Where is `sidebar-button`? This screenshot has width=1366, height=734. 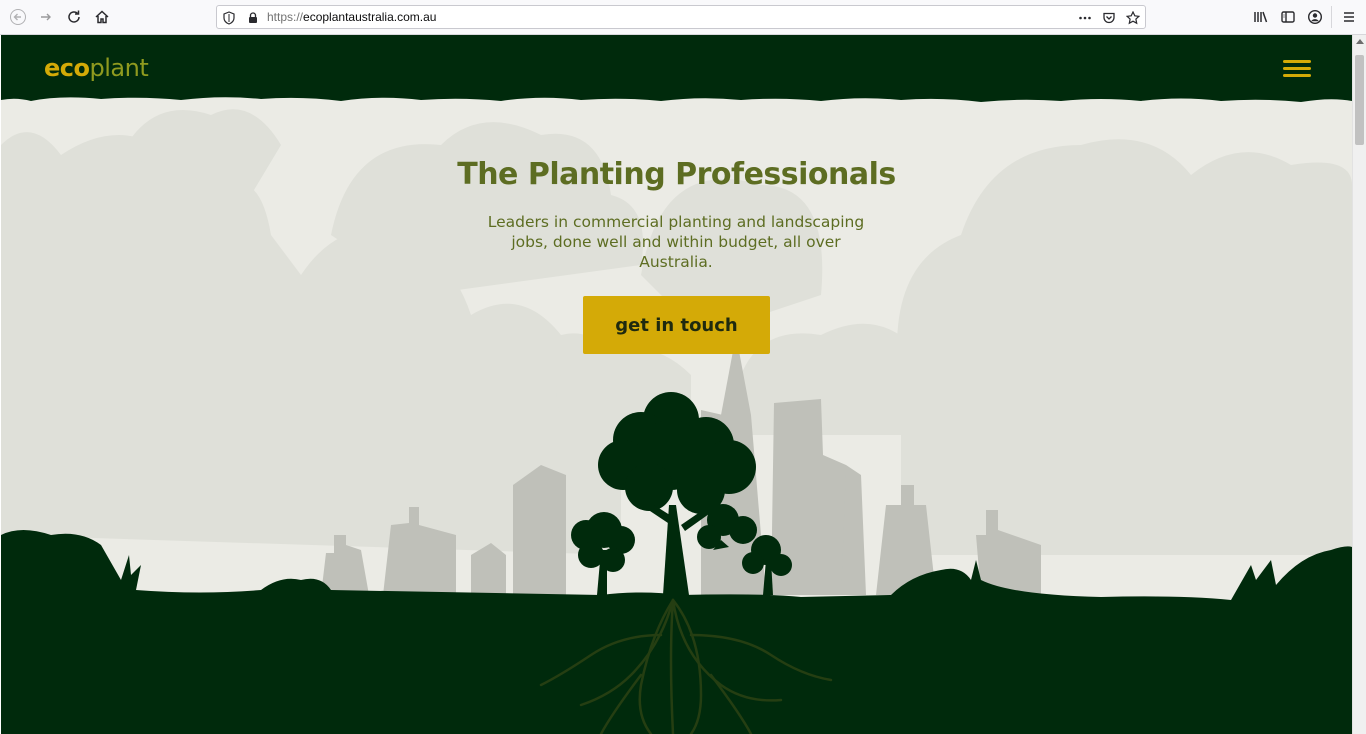
sidebar-button is located at coordinates (1288, 17).